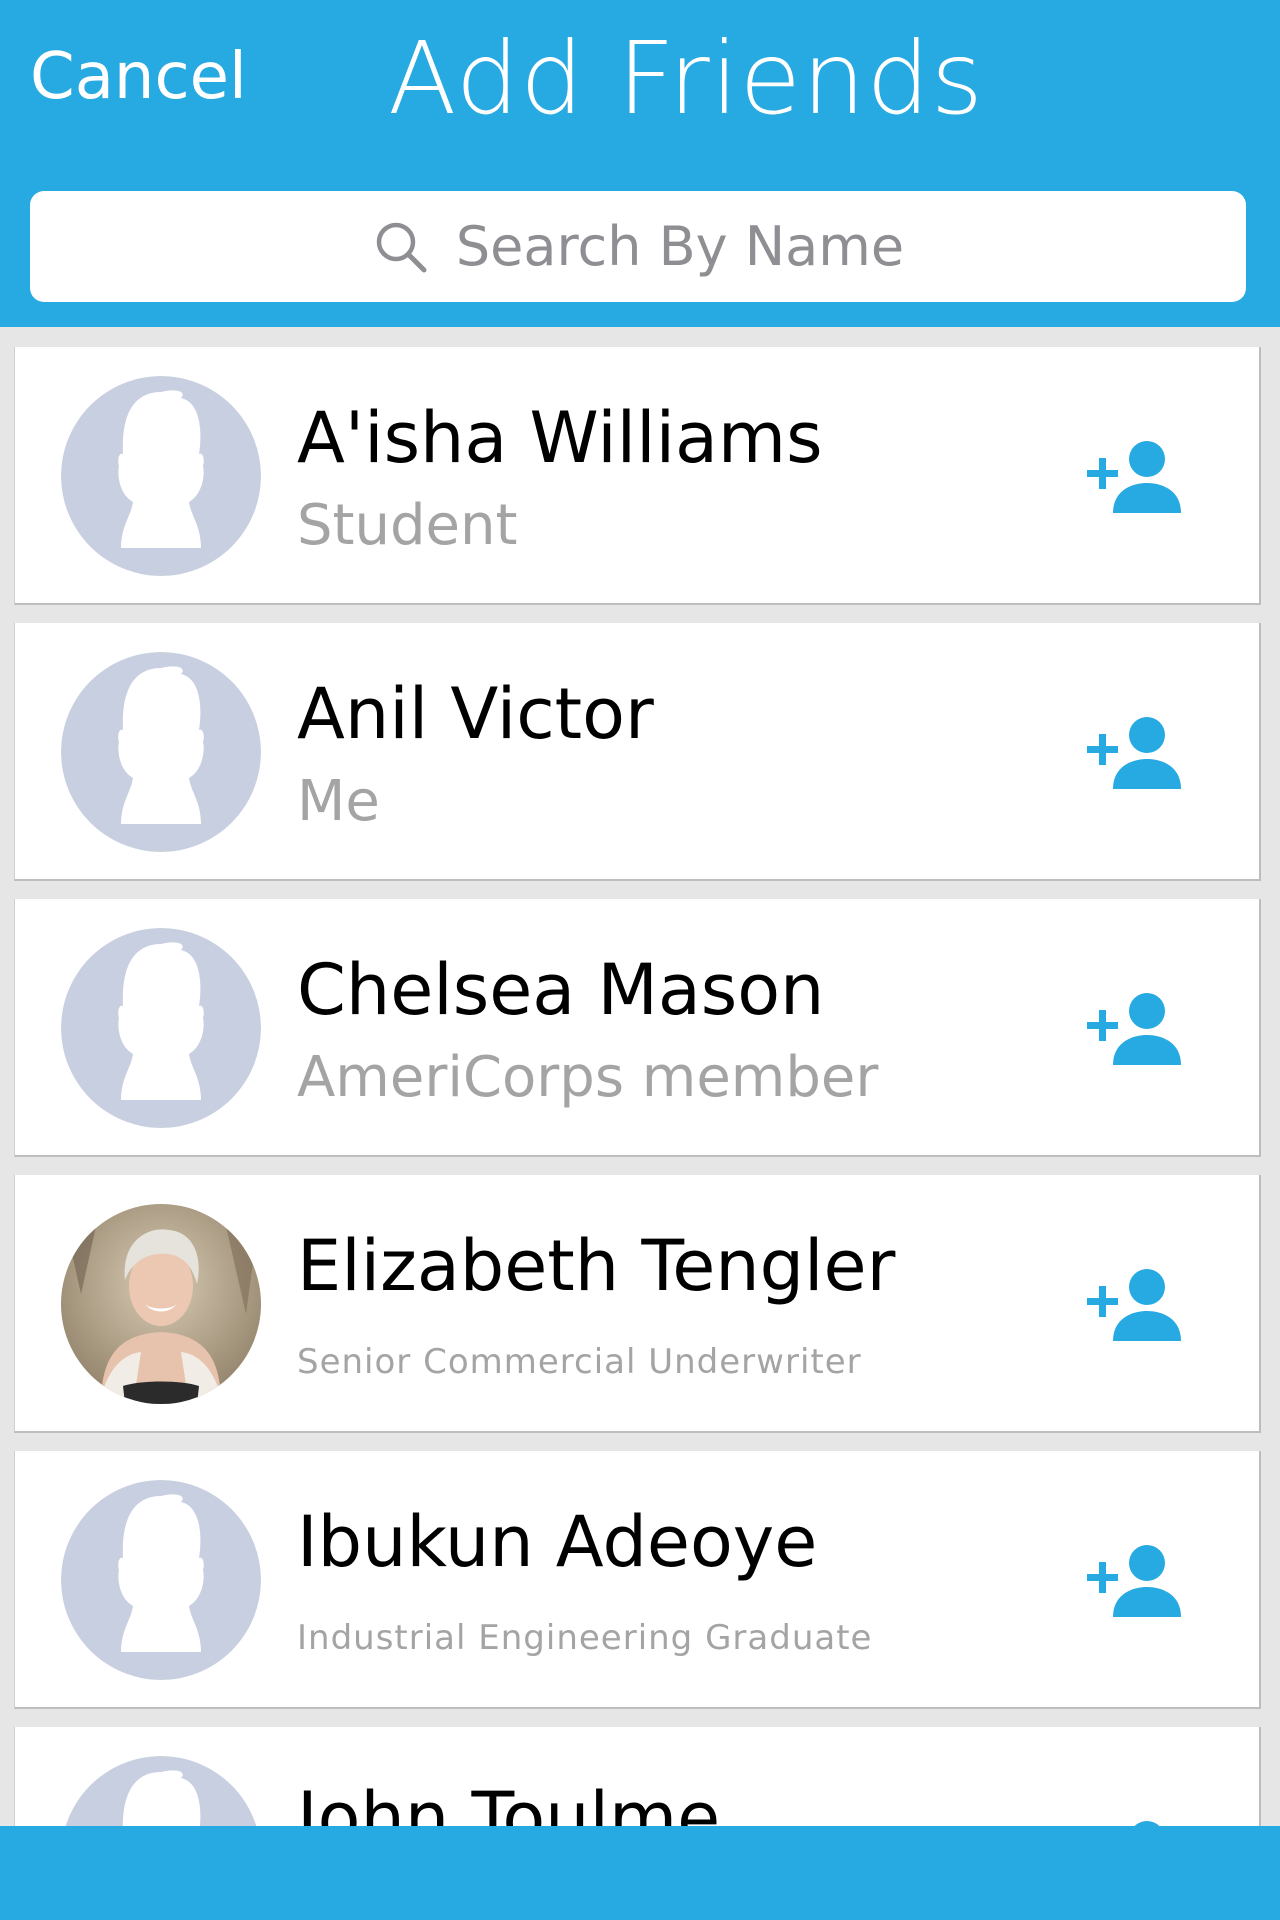 The width and height of the screenshot is (1280, 1920). I want to click on cancel-button: Cancel, so click(138, 77).